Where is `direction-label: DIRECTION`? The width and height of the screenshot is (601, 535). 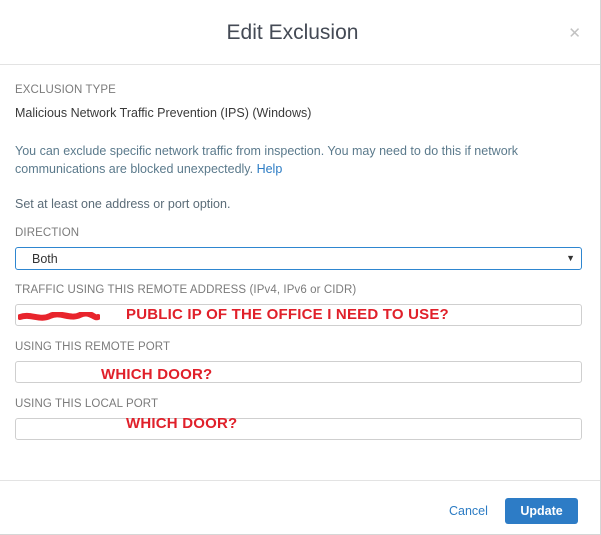 direction-label: DIRECTION is located at coordinates (47, 233).